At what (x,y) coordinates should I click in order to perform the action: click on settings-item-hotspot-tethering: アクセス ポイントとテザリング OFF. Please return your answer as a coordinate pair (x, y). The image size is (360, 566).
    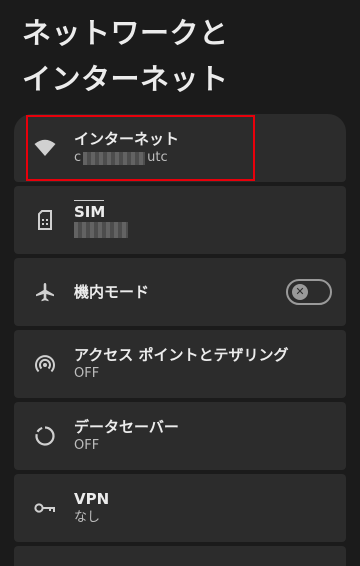
    Looking at the image, I should click on (180, 364).